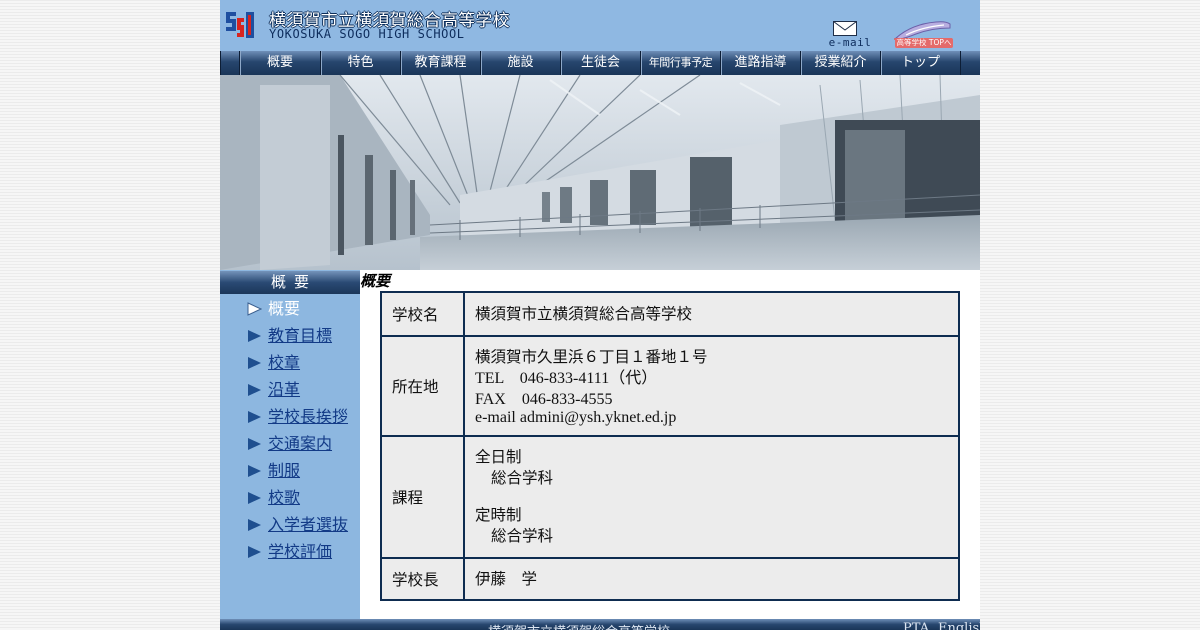 The width and height of the screenshot is (1200, 630). Describe the element at coordinates (522, 478) in the screenshot. I see `full-time-course-department: 総合学科` at that location.